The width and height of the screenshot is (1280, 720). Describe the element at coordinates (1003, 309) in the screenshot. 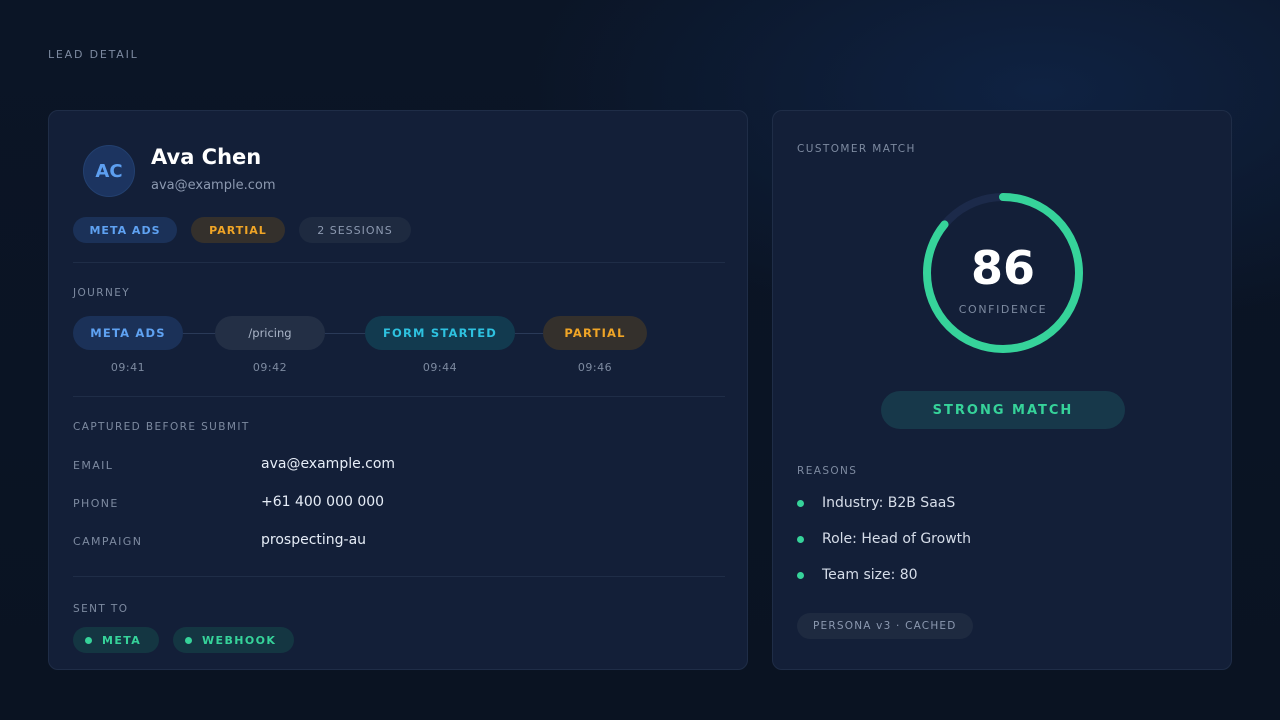

I see `confidence-caption: CONFIDENCE` at that location.